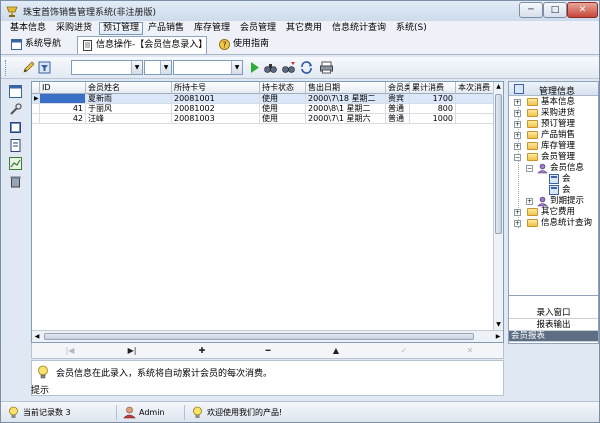 The height and width of the screenshot is (423, 600). I want to click on cell-card: 20081002, so click(216, 109).